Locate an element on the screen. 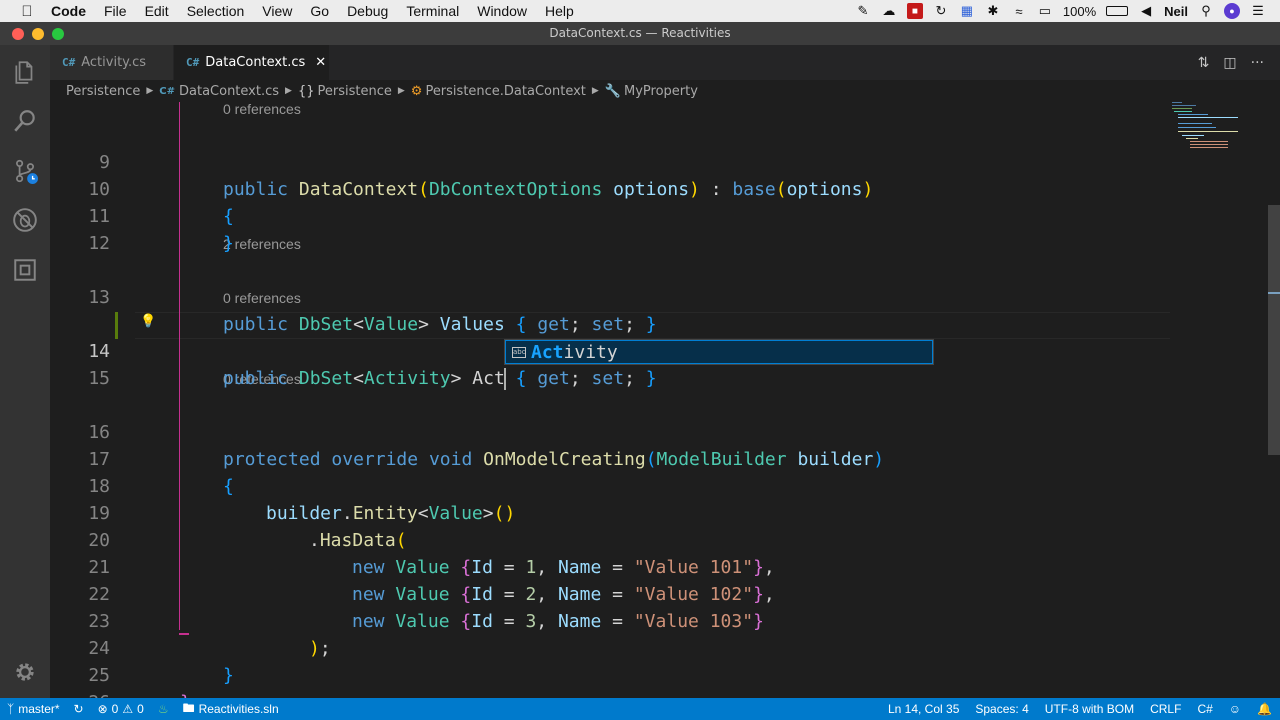 The width and height of the screenshot is (1280, 720). chevron-right-icon: ▶ is located at coordinates (595, 91).